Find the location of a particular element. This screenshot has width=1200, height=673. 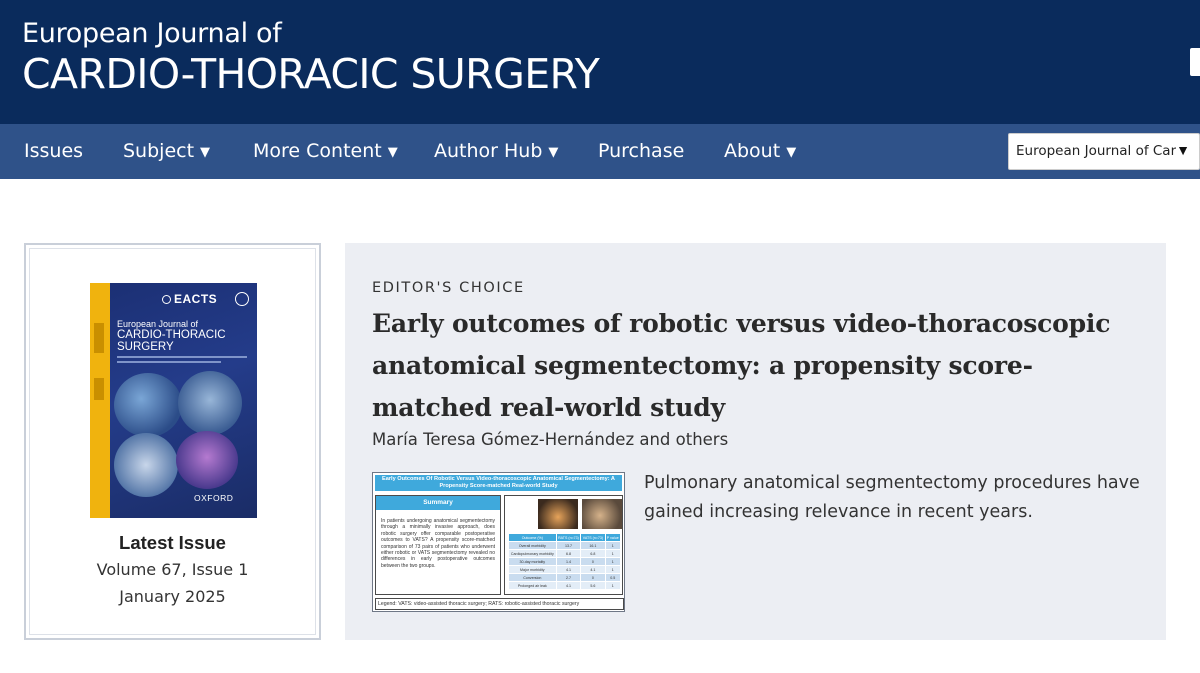

issue-volume: Volume 67, Issue 1 is located at coordinates (172, 569).